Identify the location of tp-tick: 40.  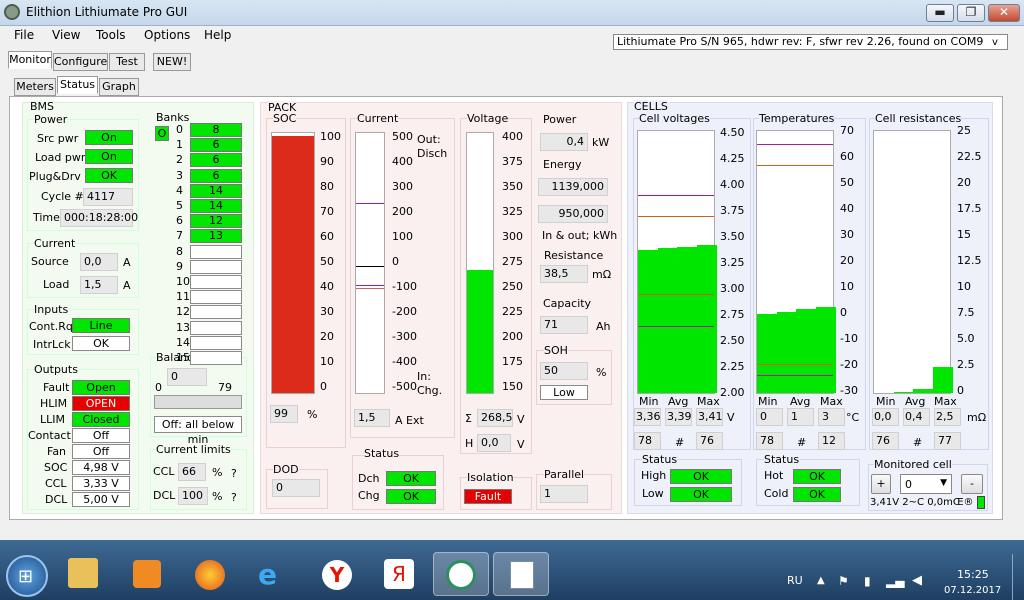
(847, 208).